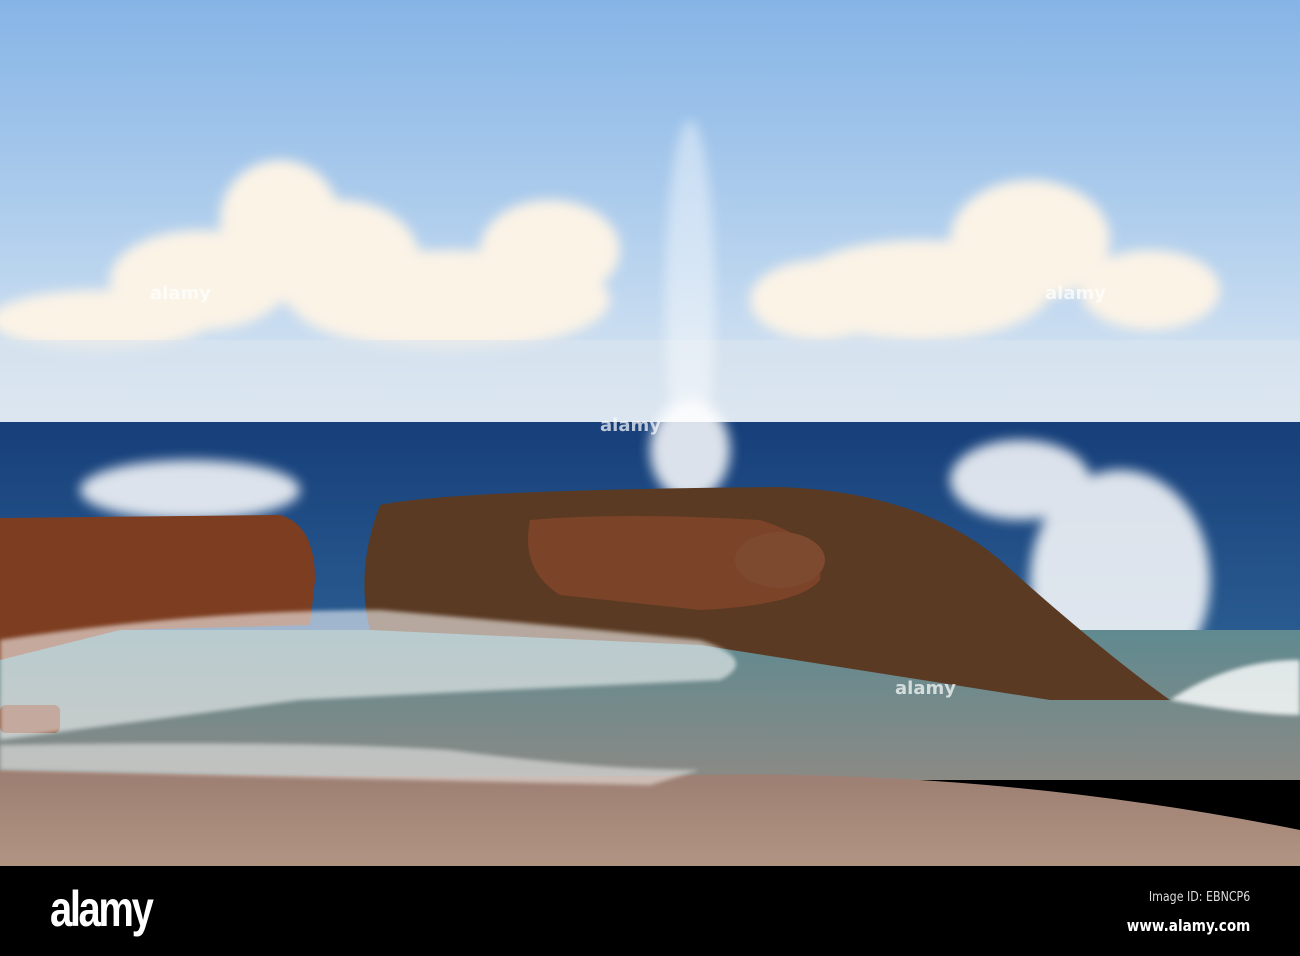 The image size is (1300, 956). What do you see at coordinates (102, 909) in the screenshot?
I see `alamy-logo: alamy` at bounding box center [102, 909].